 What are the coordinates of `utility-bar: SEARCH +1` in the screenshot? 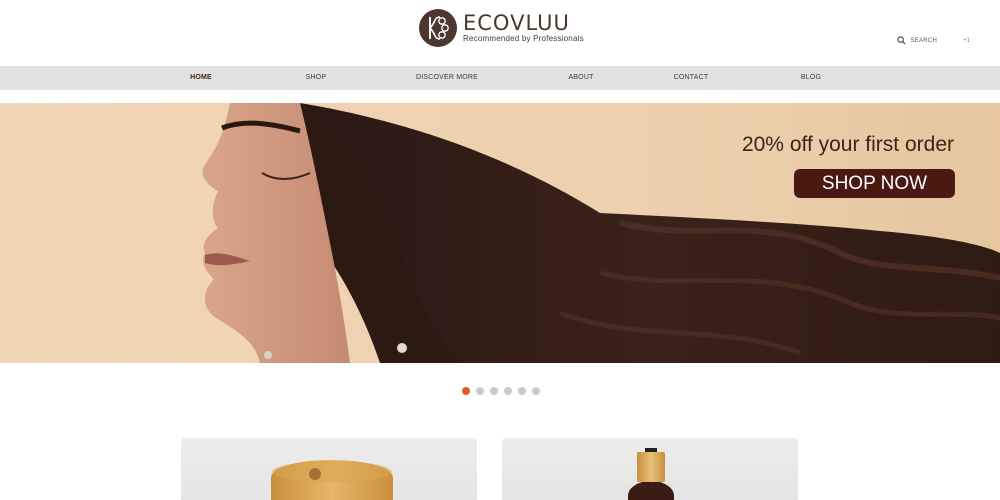 It's located at (933, 40).